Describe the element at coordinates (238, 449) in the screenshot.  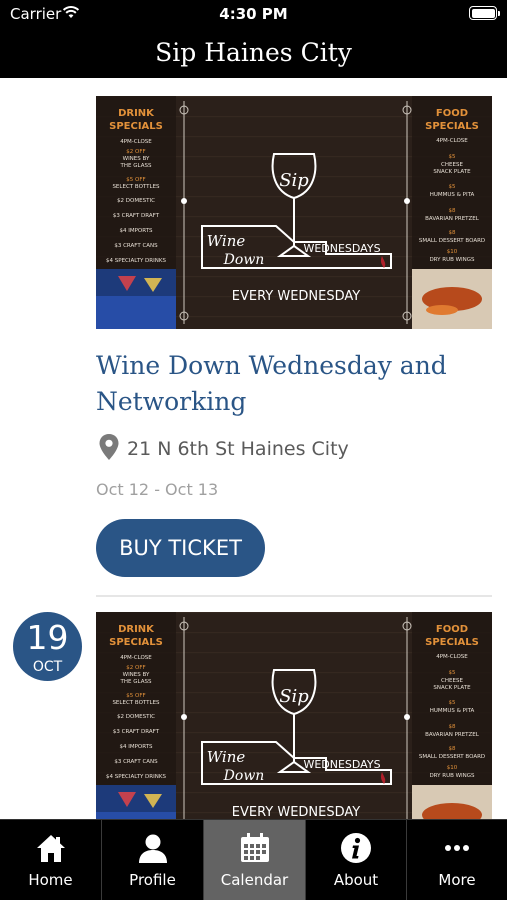
I see `location-text: 21 N 6th St Haines City` at that location.